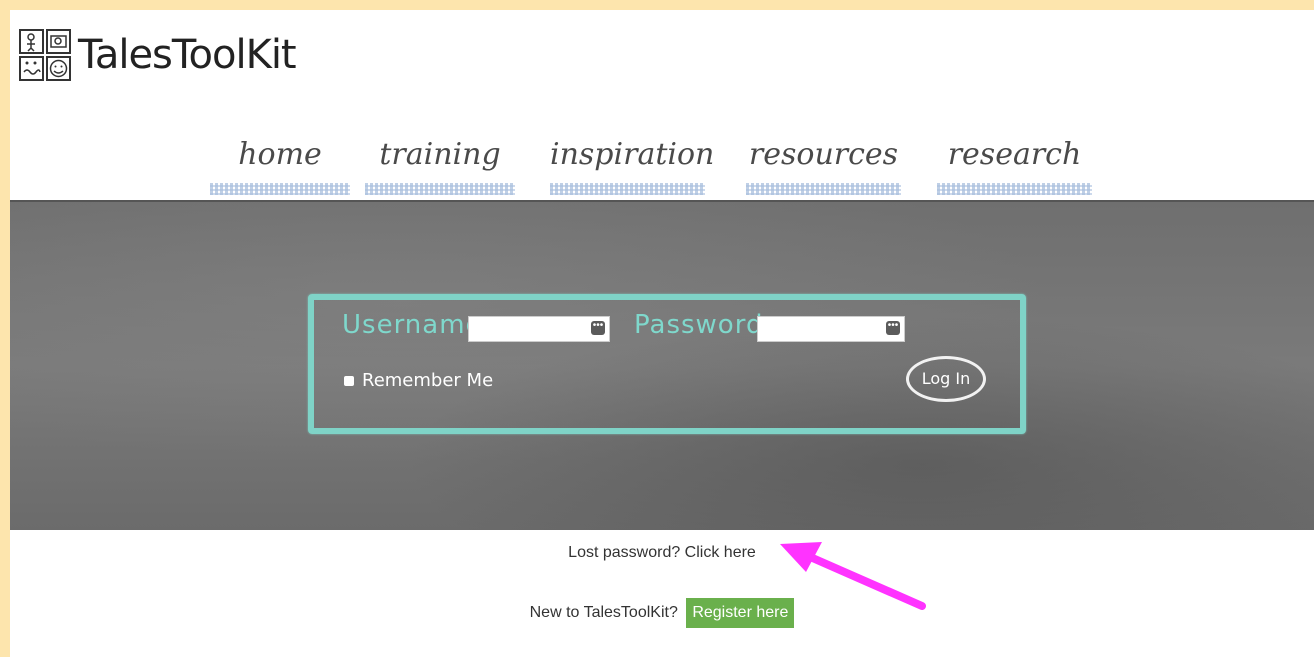  I want to click on lost-password-line: Lost password? Click here, so click(662, 553).